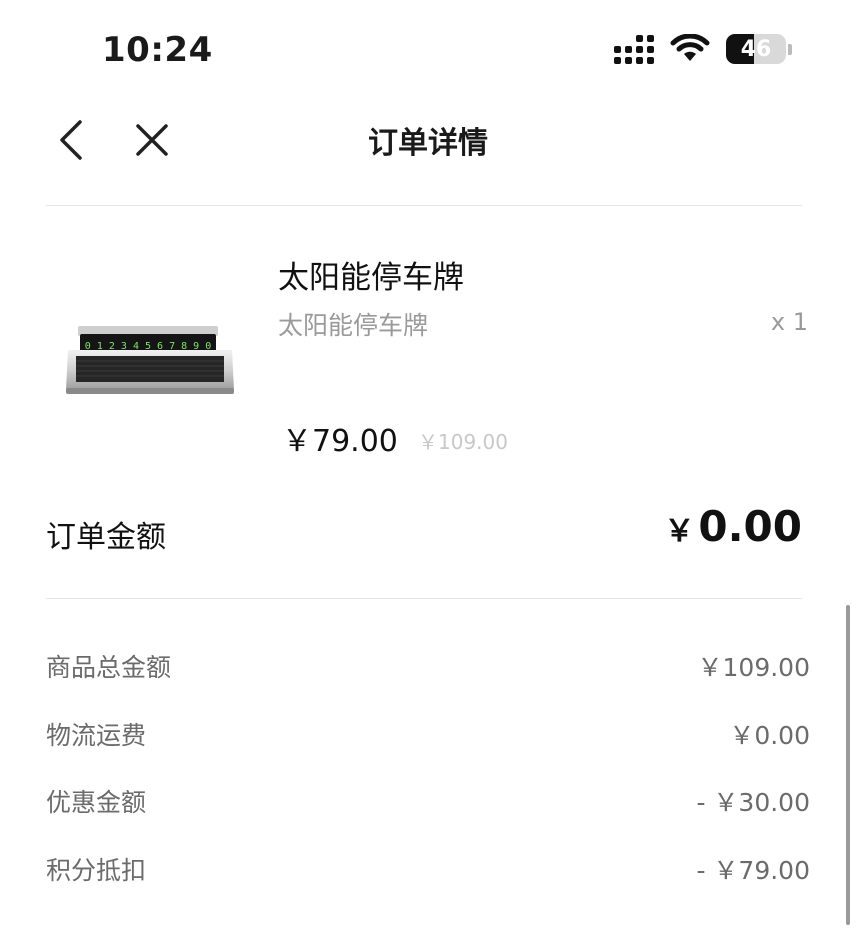  Describe the element at coordinates (634, 49) in the screenshot. I see `cellular-signal-icon` at that location.